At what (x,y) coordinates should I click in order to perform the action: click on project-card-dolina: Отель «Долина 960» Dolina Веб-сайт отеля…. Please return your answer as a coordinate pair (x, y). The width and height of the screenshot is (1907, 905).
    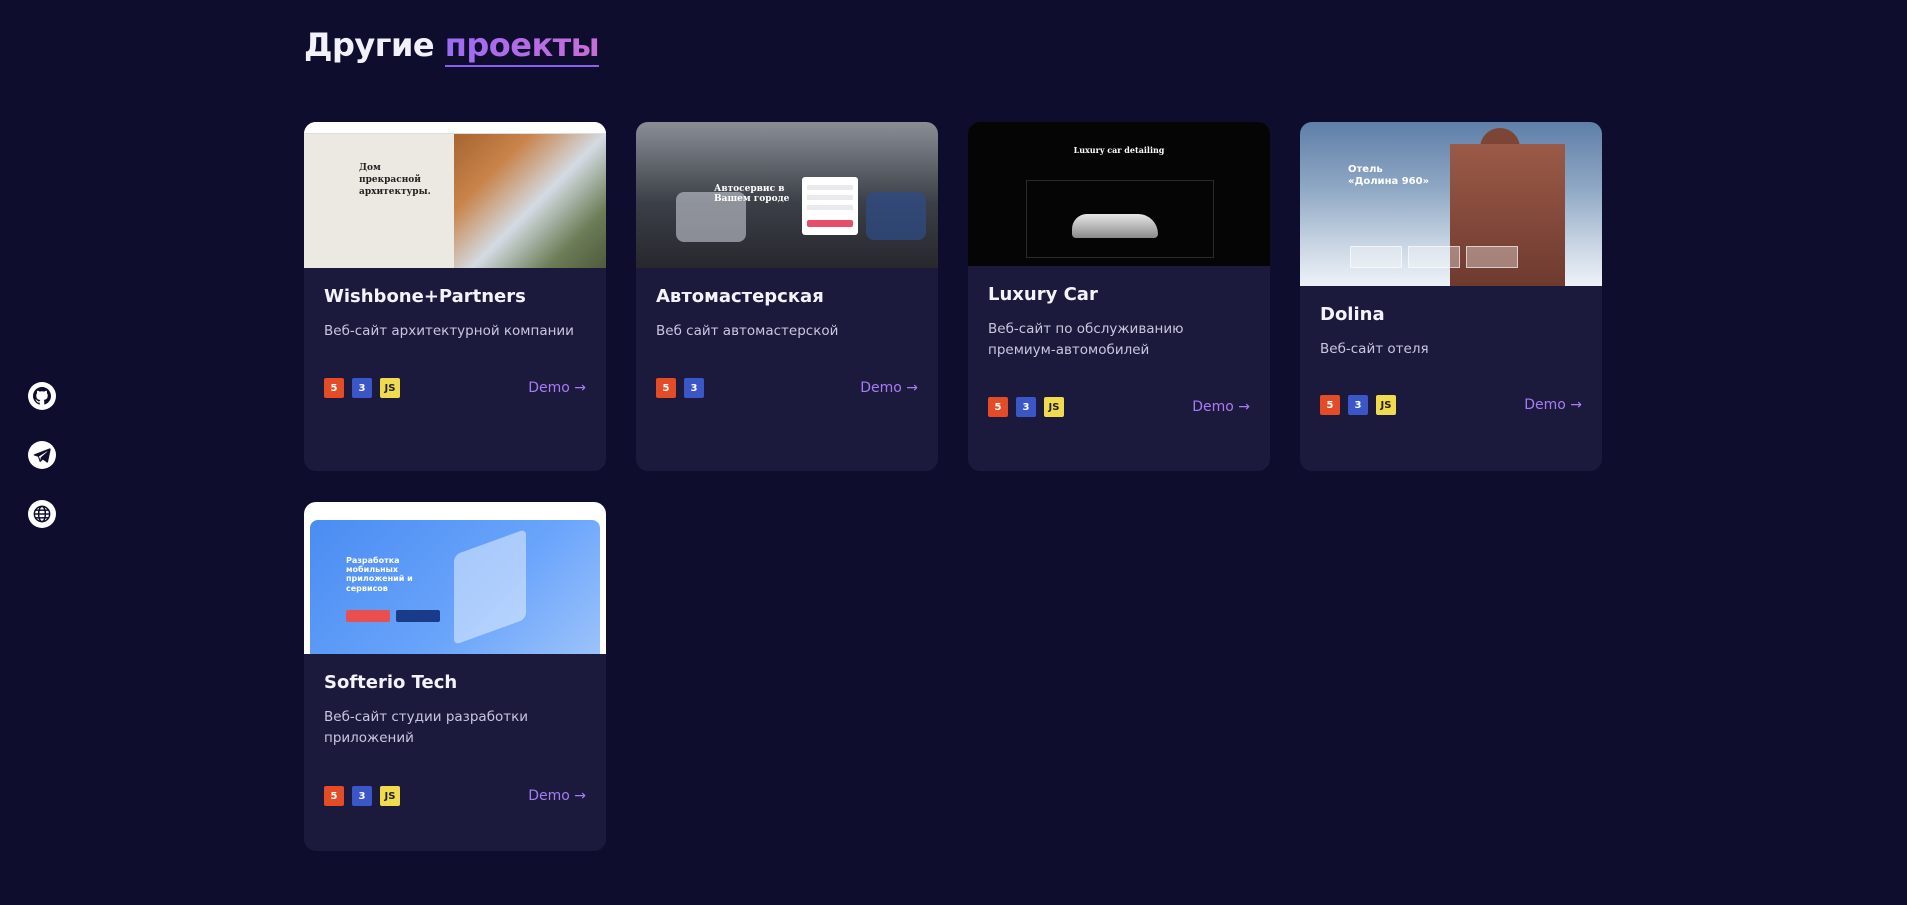
    Looking at the image, I should click on (1451, 296).